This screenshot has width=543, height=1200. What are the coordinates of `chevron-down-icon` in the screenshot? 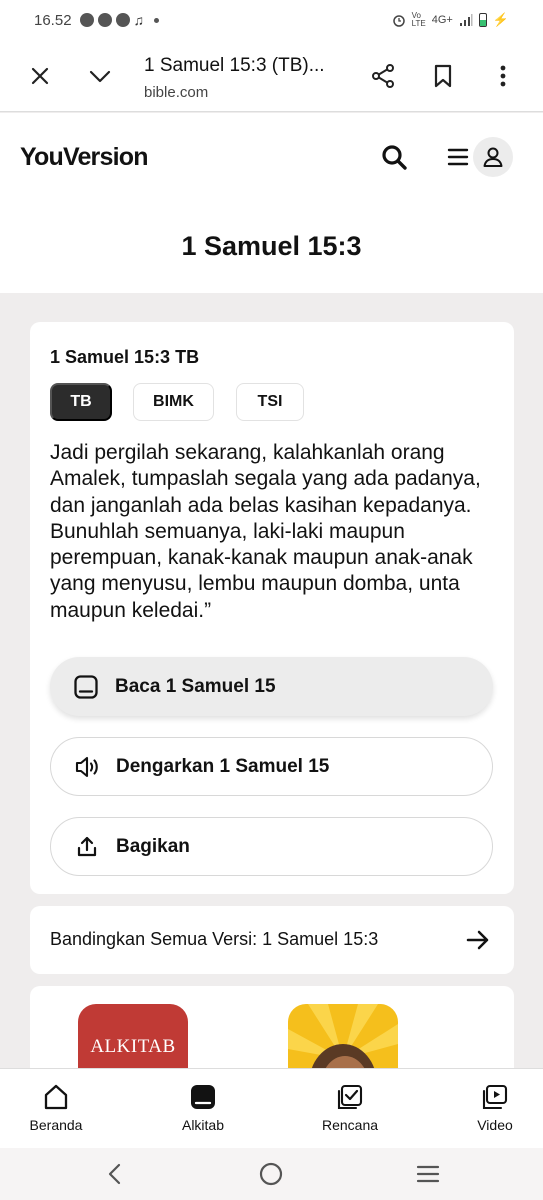 It's located at (100, 76).